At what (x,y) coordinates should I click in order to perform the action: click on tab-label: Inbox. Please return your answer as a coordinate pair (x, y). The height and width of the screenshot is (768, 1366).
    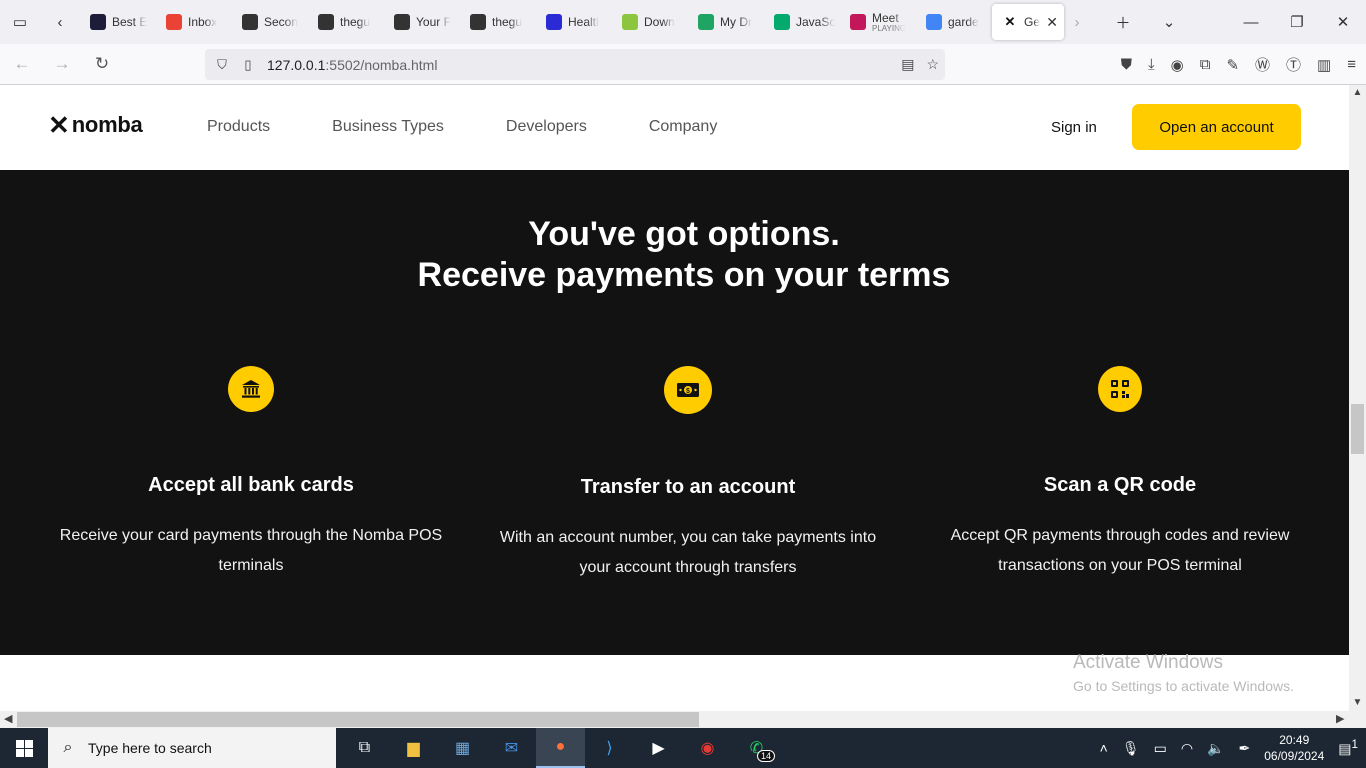
    Looking at the image, I should click on (203, 22).